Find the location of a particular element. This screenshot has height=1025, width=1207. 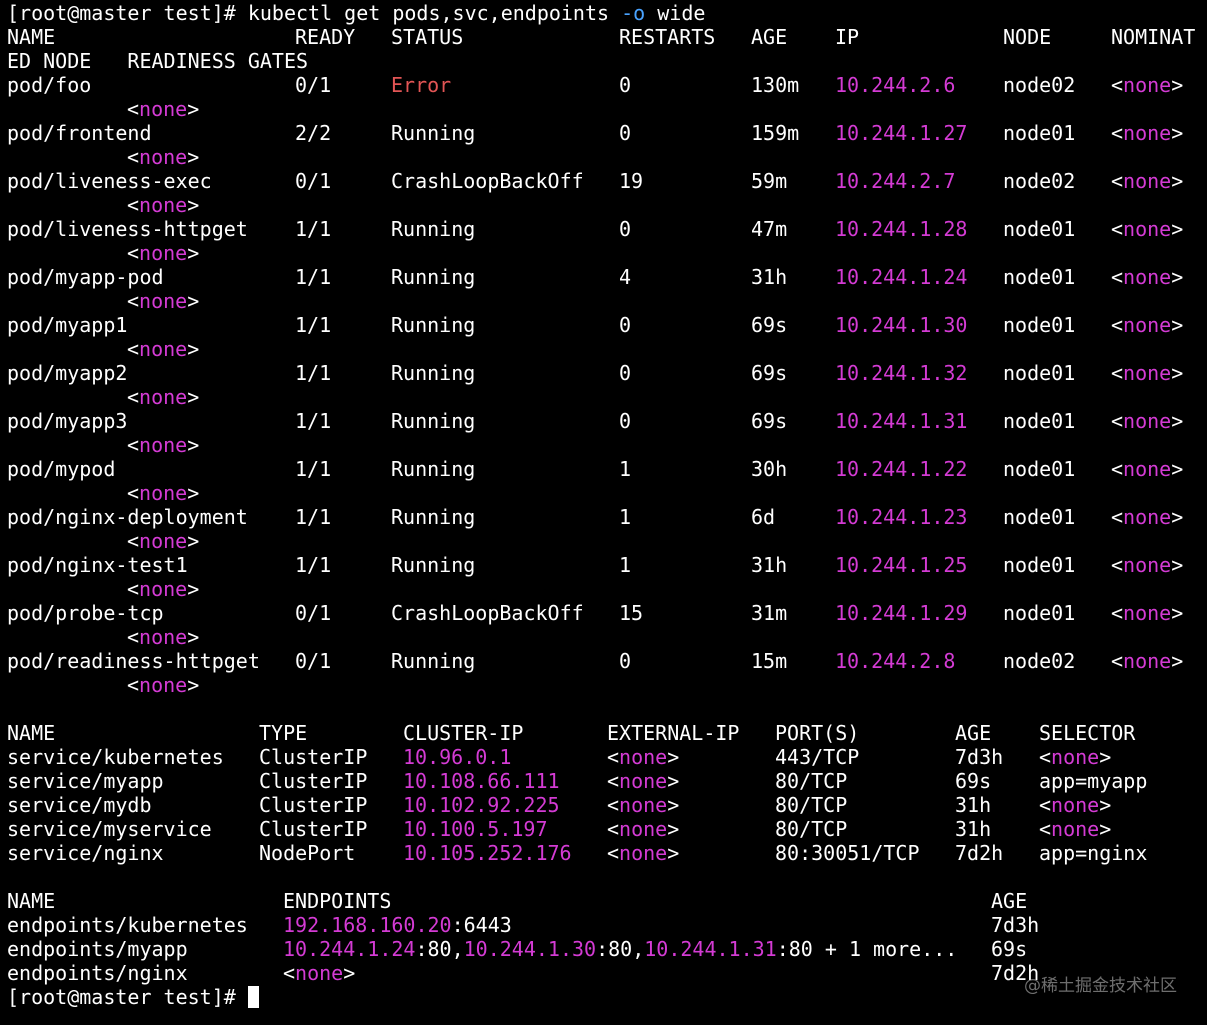

svc-name: service/kubernetes is located at coordinates (115, 757).